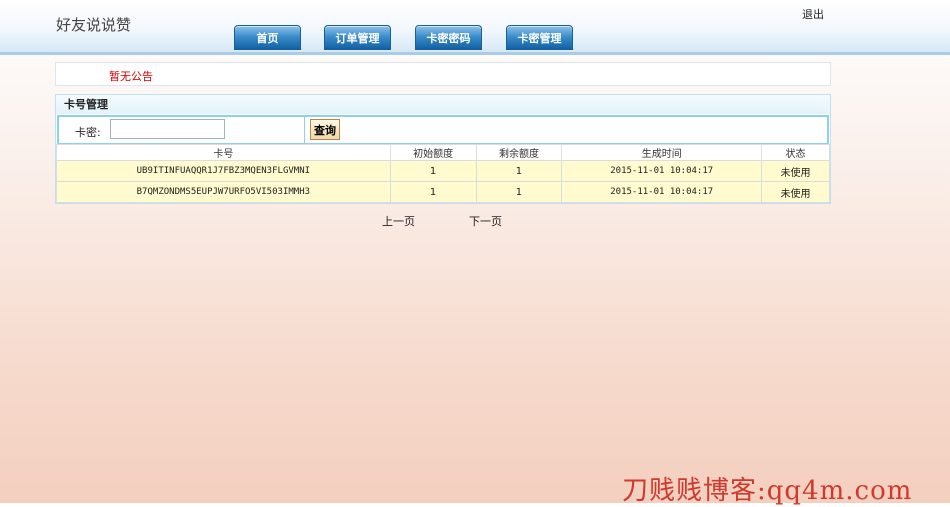 Image resolution: width=950 pixels, height=507 pixels. I want to click on watermark-text: 刀贱贱博客:qq4m.com, so click(767, 491).